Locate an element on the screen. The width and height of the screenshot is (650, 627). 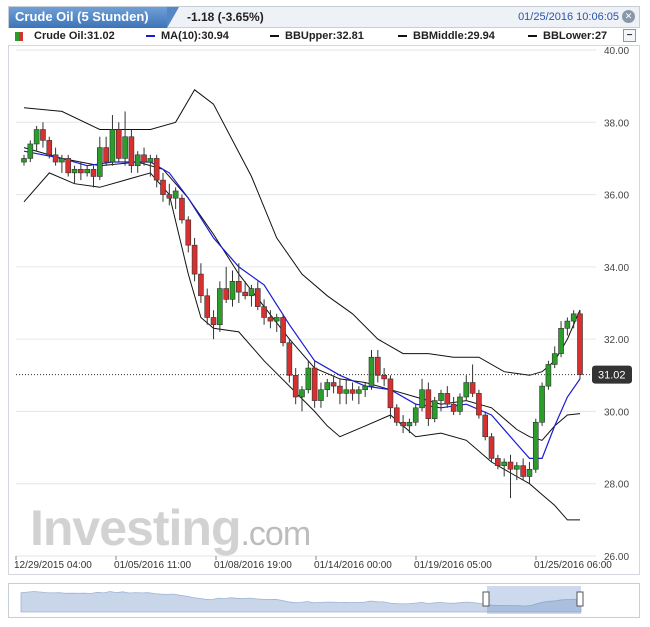
y-tick-label: 40.00 is located at coordinates (616, 51).